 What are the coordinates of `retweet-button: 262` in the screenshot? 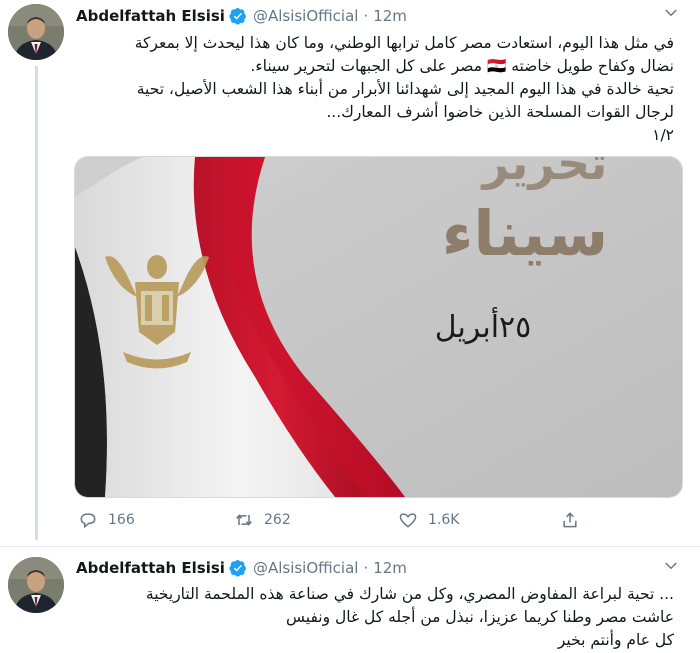 It's located at (262, 520).